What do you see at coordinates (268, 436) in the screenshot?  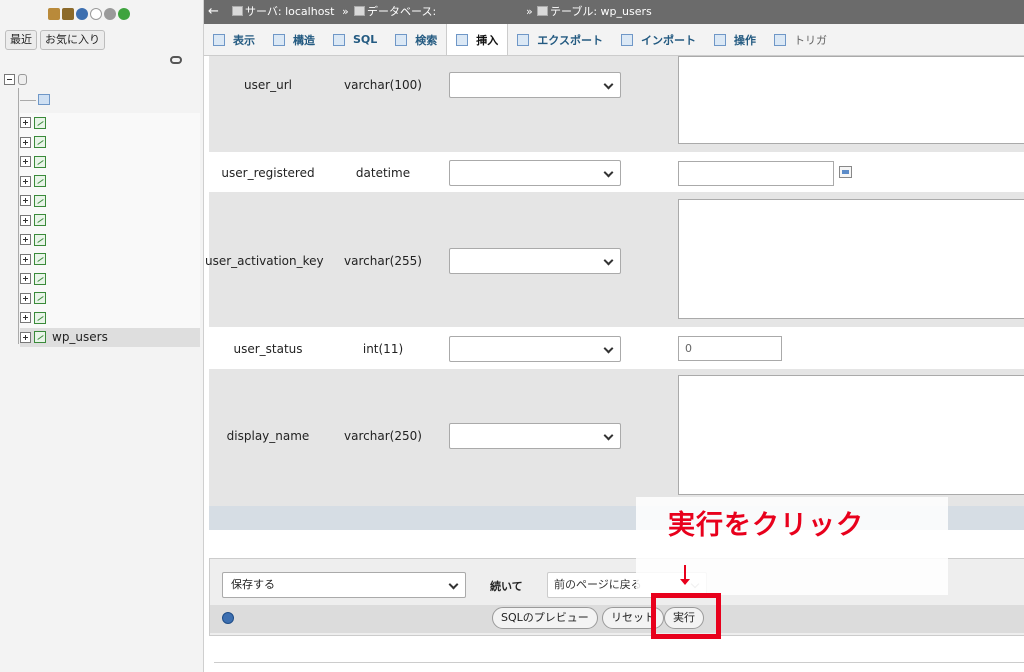 I see `field-name: display_name` at bounding box center [268, 436].